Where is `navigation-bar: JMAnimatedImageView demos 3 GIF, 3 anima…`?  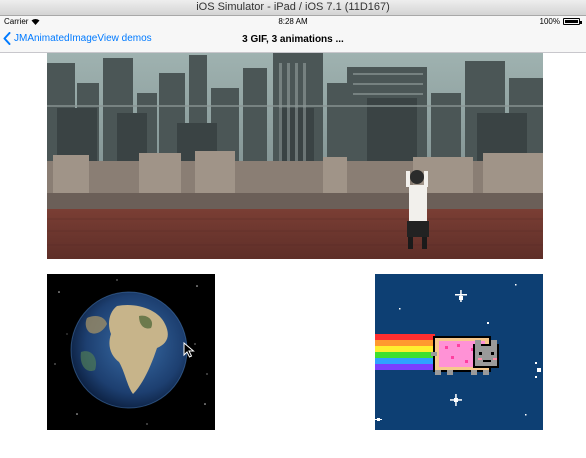
navigation-bar: JMAnimatedImageView demos 3 GIF, 3 anima… is located at coordinates (293, 40).